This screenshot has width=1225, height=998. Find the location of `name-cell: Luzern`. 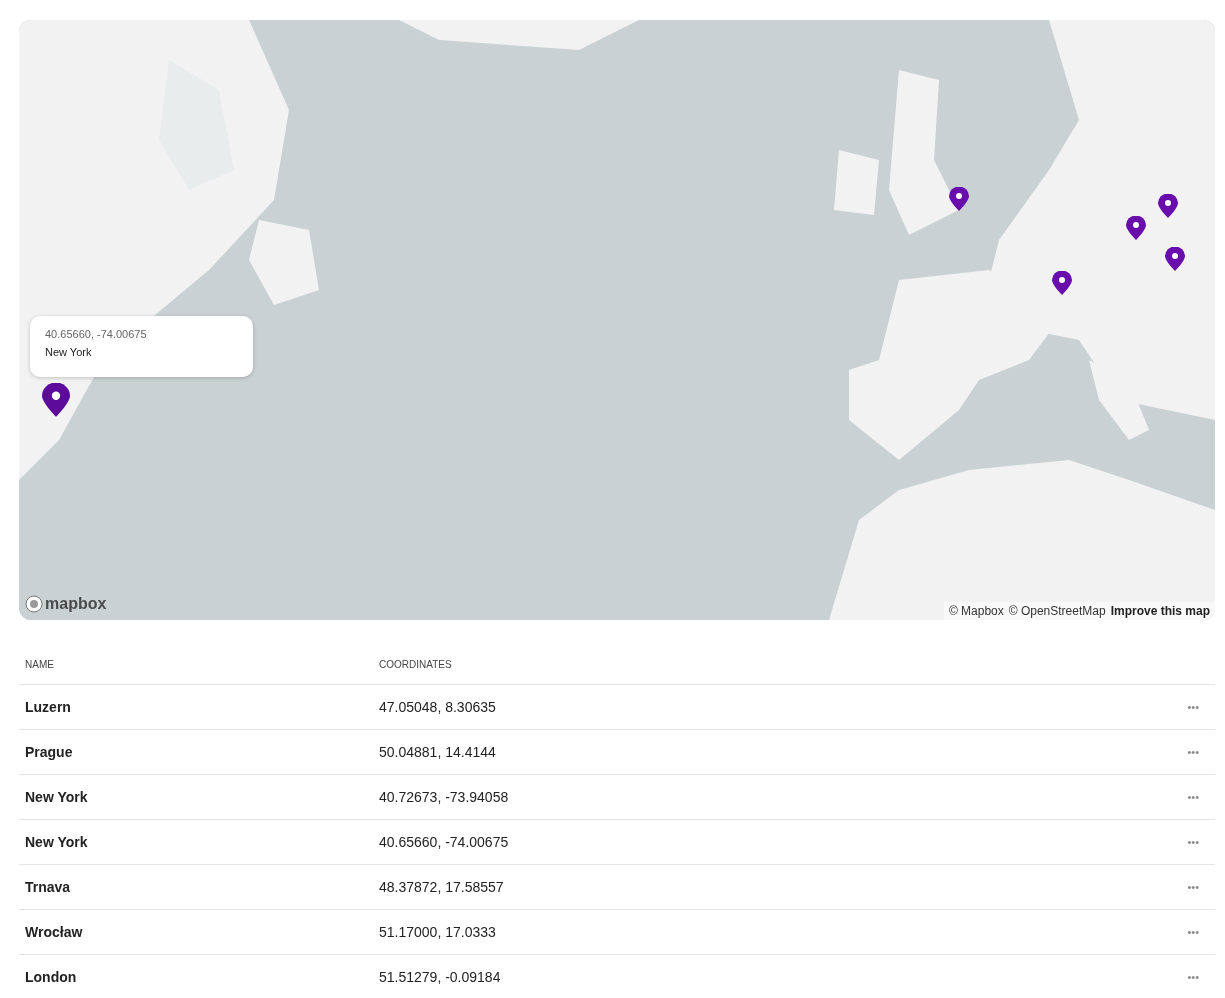

name-cell: Luzern is located at coordinates (196, 707).